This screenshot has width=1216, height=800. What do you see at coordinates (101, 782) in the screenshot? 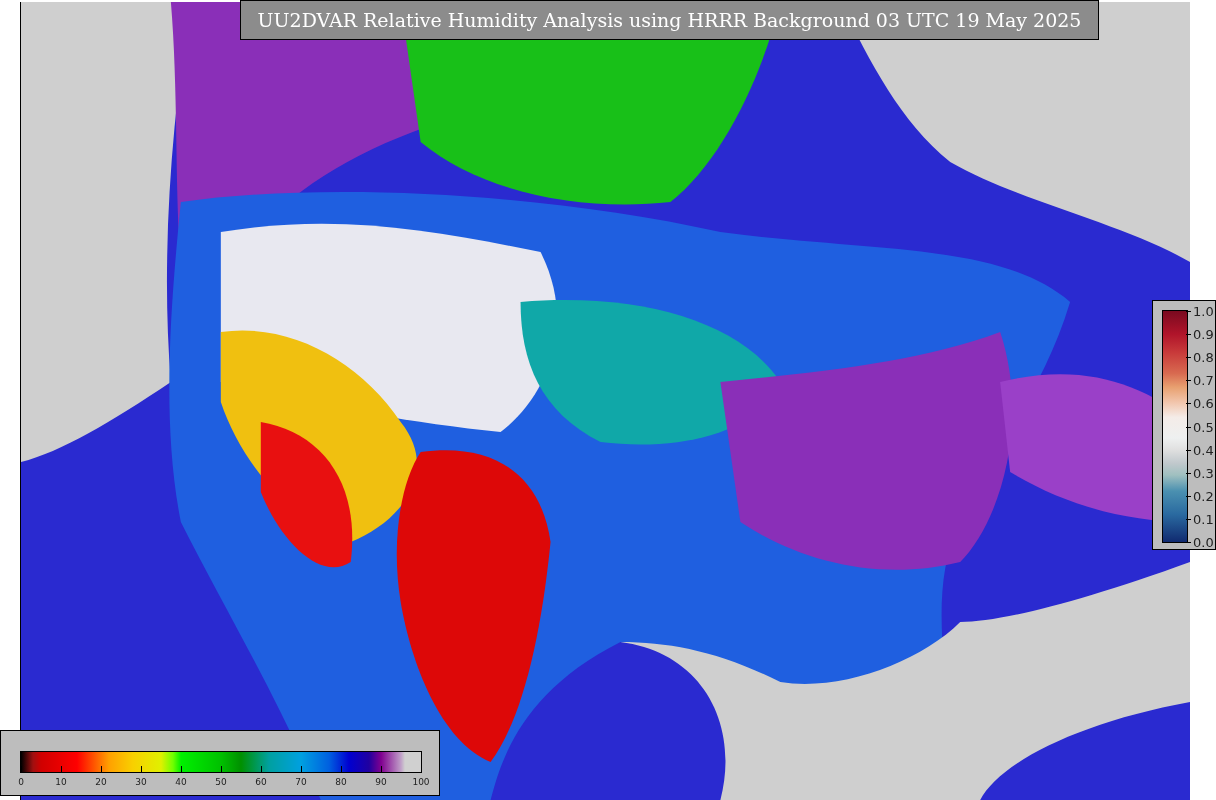
I see `tick-label: 20` at bounding box center [101, 782].